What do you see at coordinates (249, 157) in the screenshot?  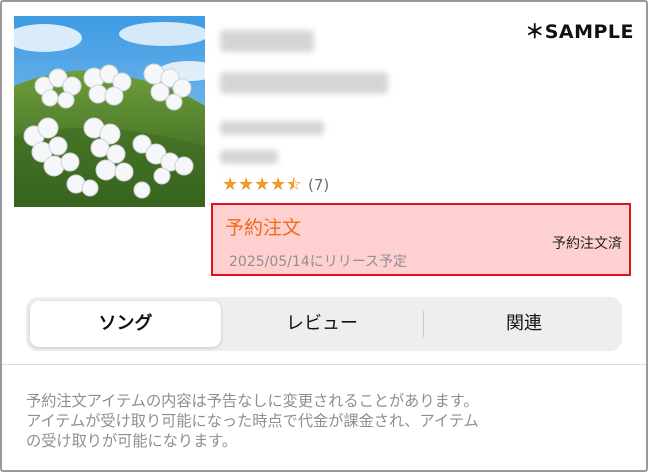 I see `track-info-redacted` at bounding box center [249, 157].